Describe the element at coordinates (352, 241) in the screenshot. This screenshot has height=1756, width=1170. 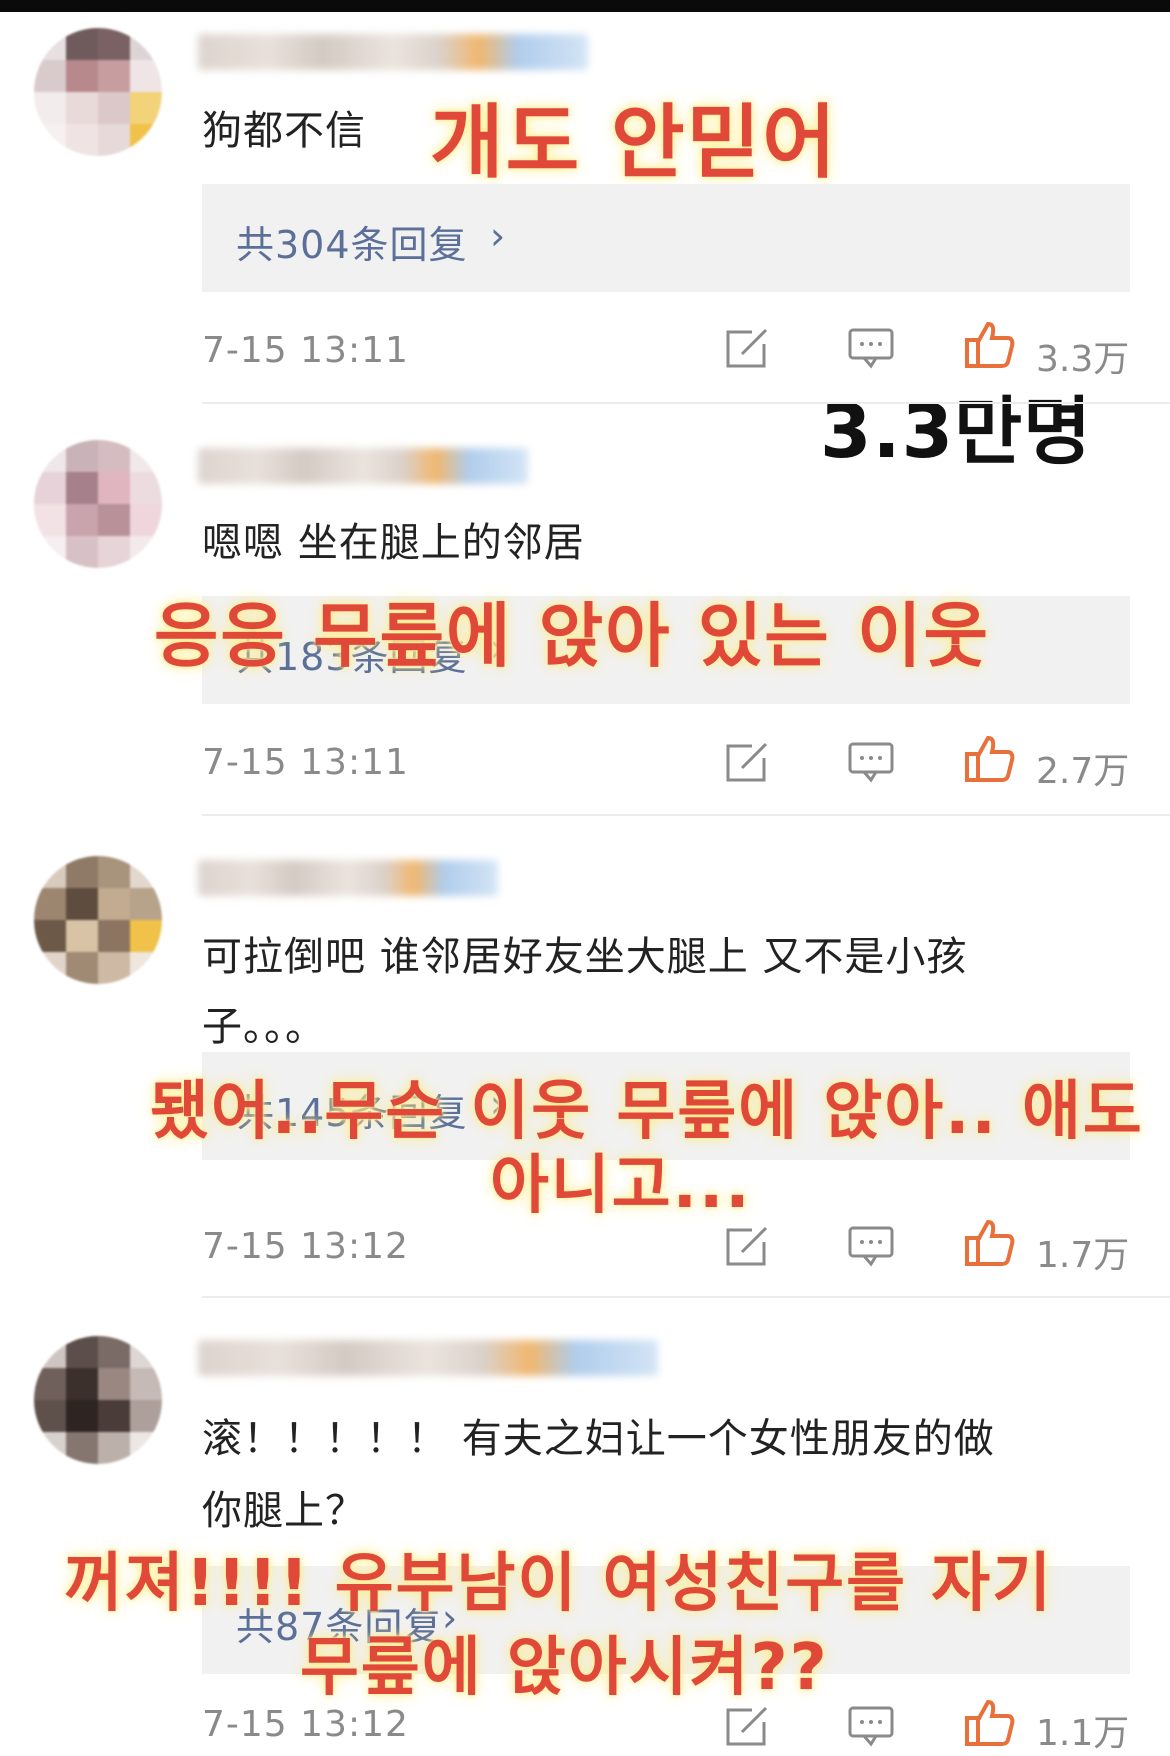
I see `reply-count-link: 共304条回复` at that location.